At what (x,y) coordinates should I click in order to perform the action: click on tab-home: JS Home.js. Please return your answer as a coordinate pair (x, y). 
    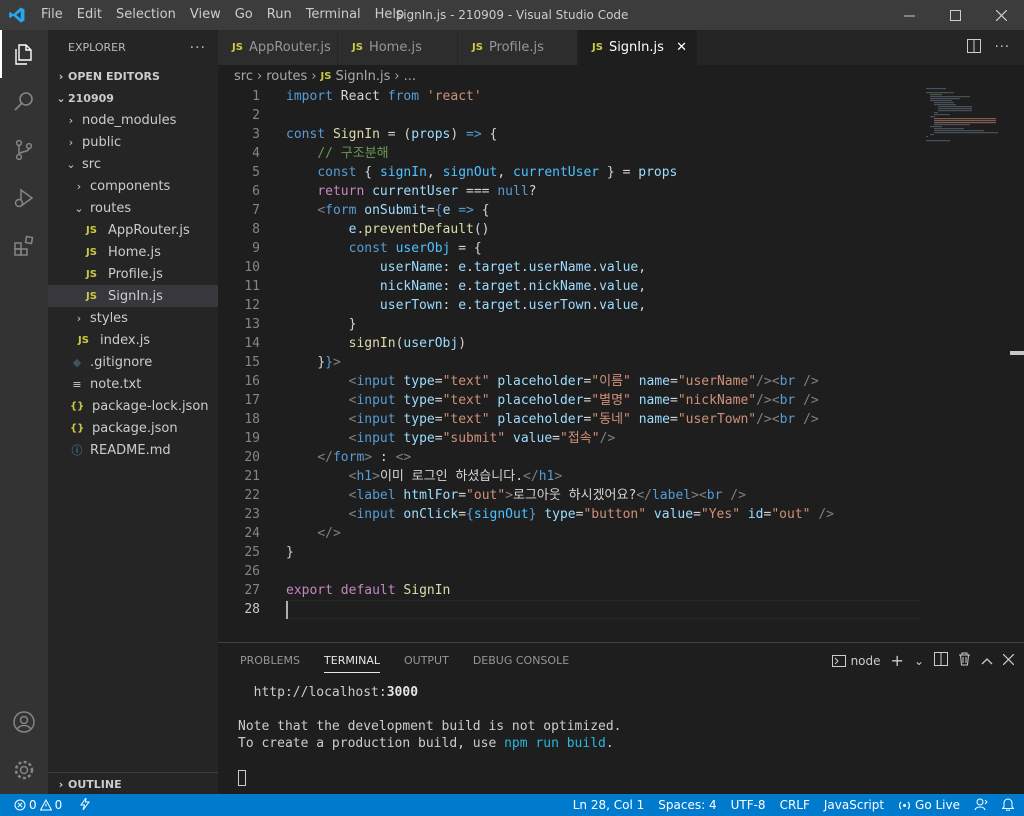
    Looking at the image, I should click on (398, 47).